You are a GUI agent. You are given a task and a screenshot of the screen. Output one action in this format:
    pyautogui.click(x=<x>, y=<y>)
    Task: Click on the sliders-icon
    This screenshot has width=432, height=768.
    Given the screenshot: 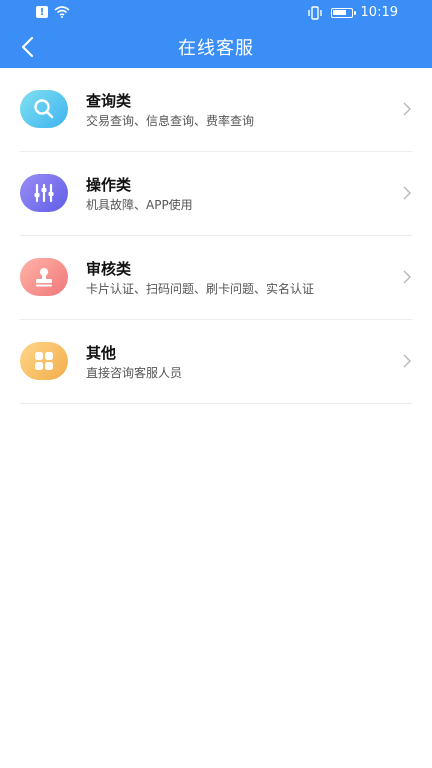 What is the action you would take?
    pyautogui.click(x=44, y=193)
    